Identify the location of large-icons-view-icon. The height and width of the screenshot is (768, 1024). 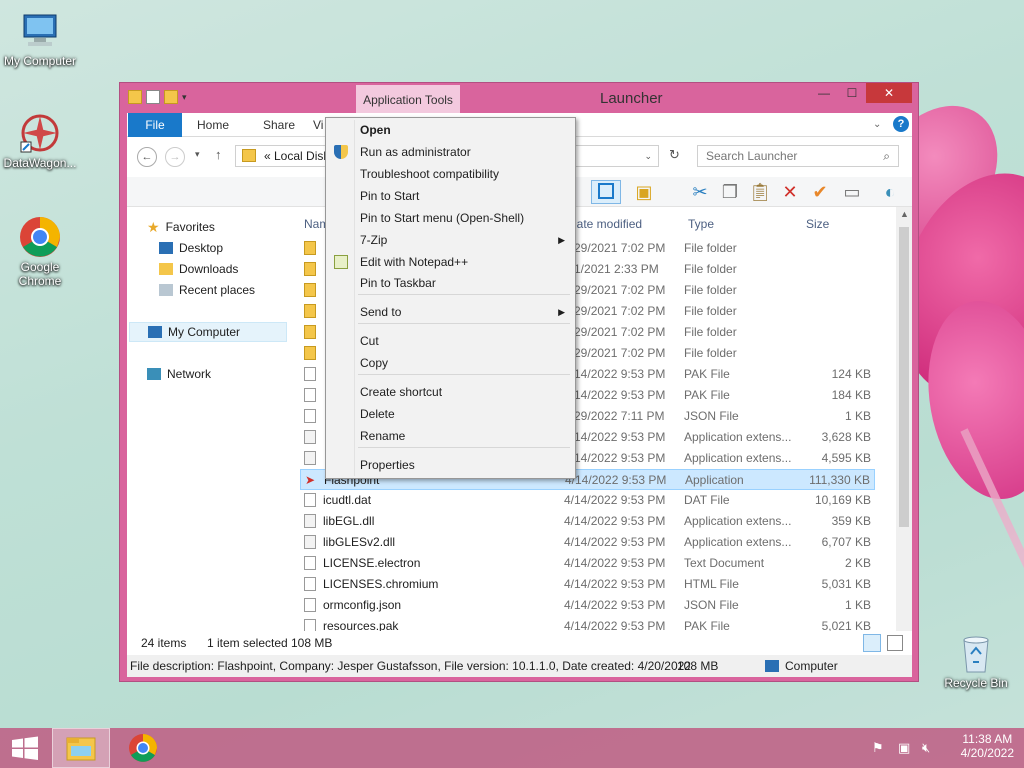
(895, 643).